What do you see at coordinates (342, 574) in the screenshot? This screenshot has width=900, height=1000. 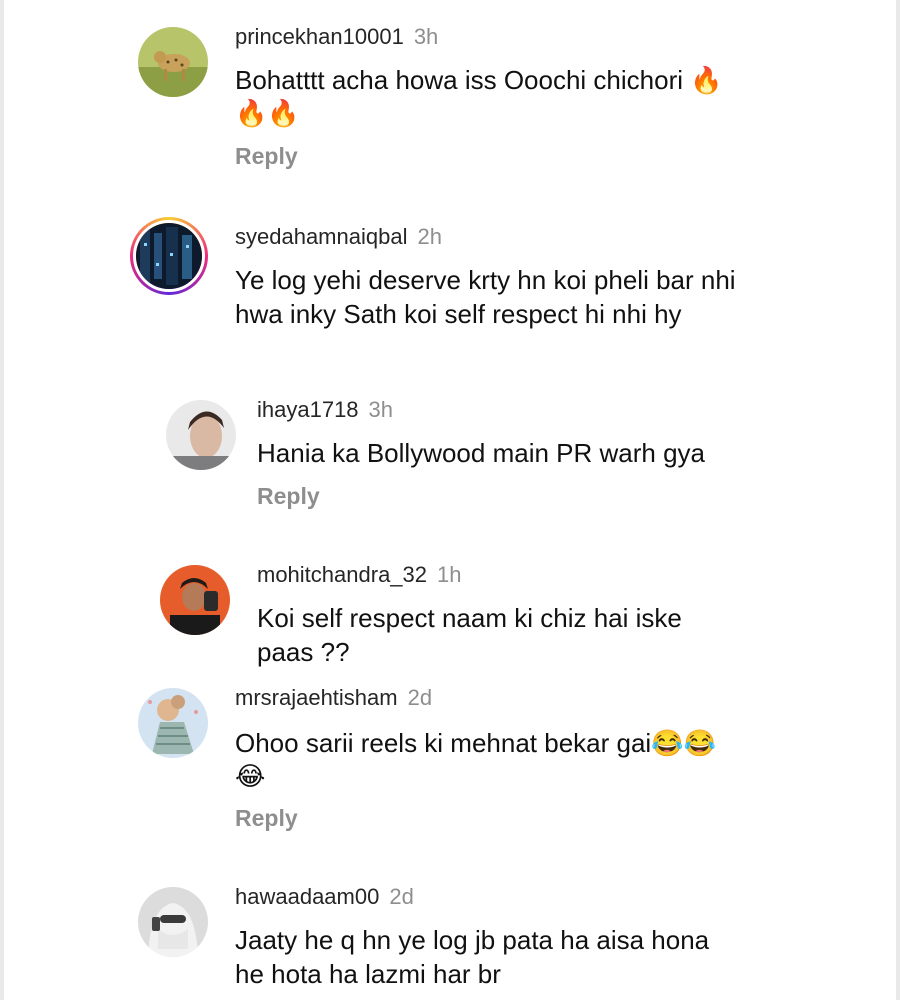 I see `username: mohitchandra_32` at bounding box center [342, 574].